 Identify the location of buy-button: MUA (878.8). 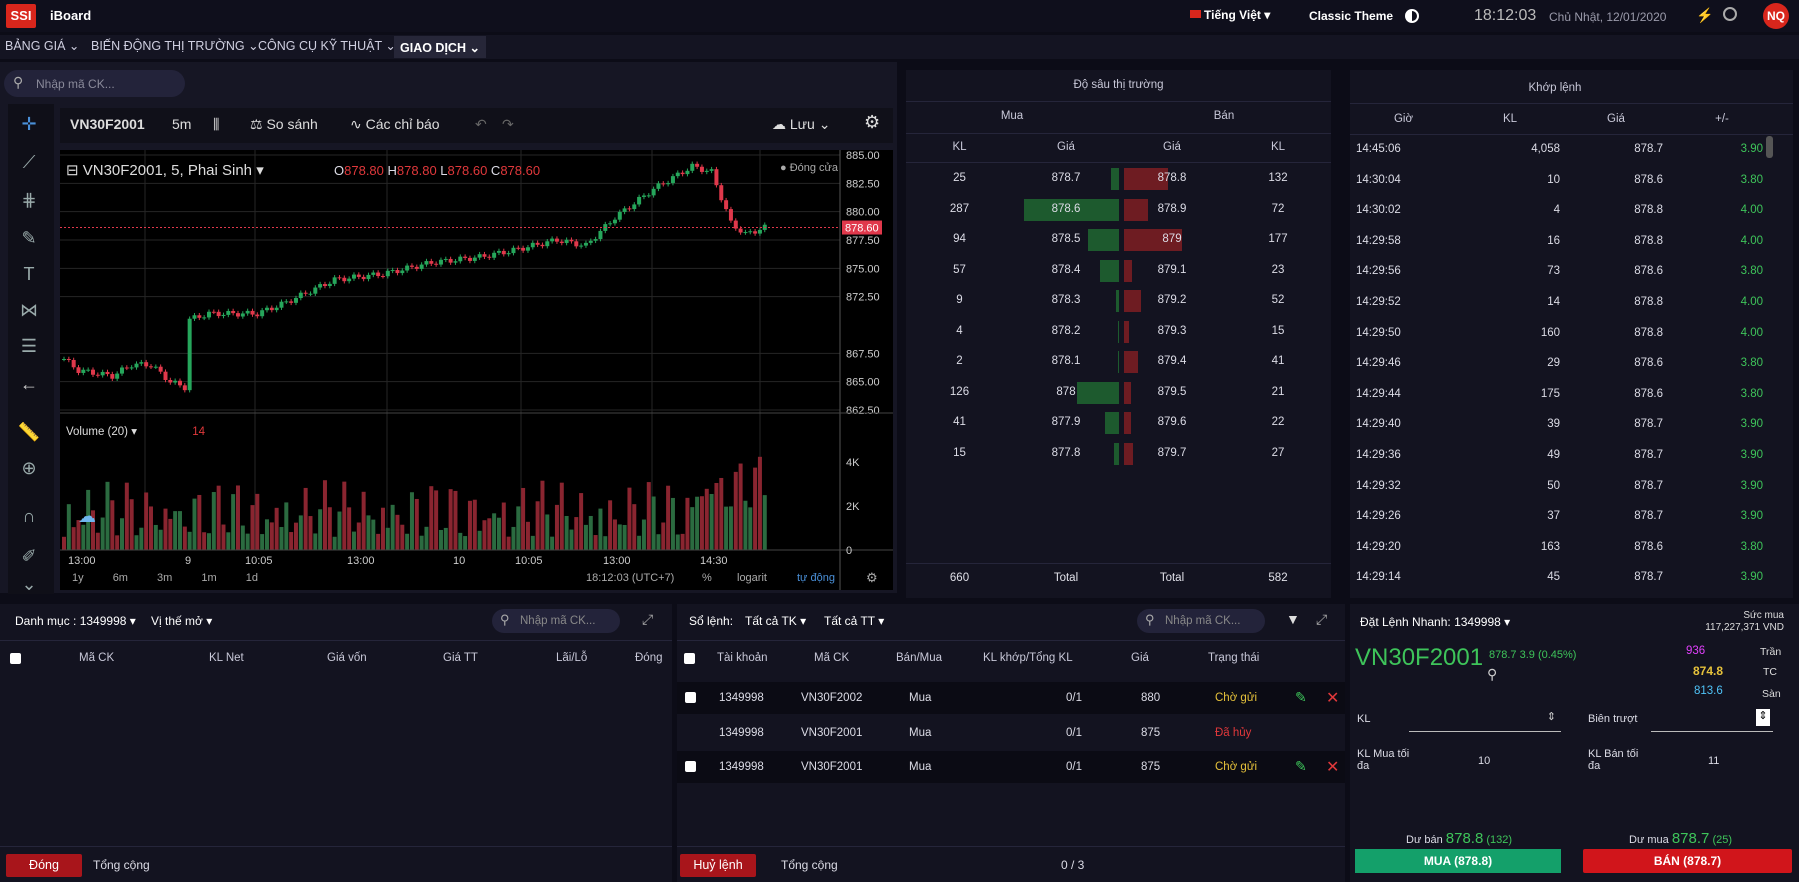
(1458, 861).